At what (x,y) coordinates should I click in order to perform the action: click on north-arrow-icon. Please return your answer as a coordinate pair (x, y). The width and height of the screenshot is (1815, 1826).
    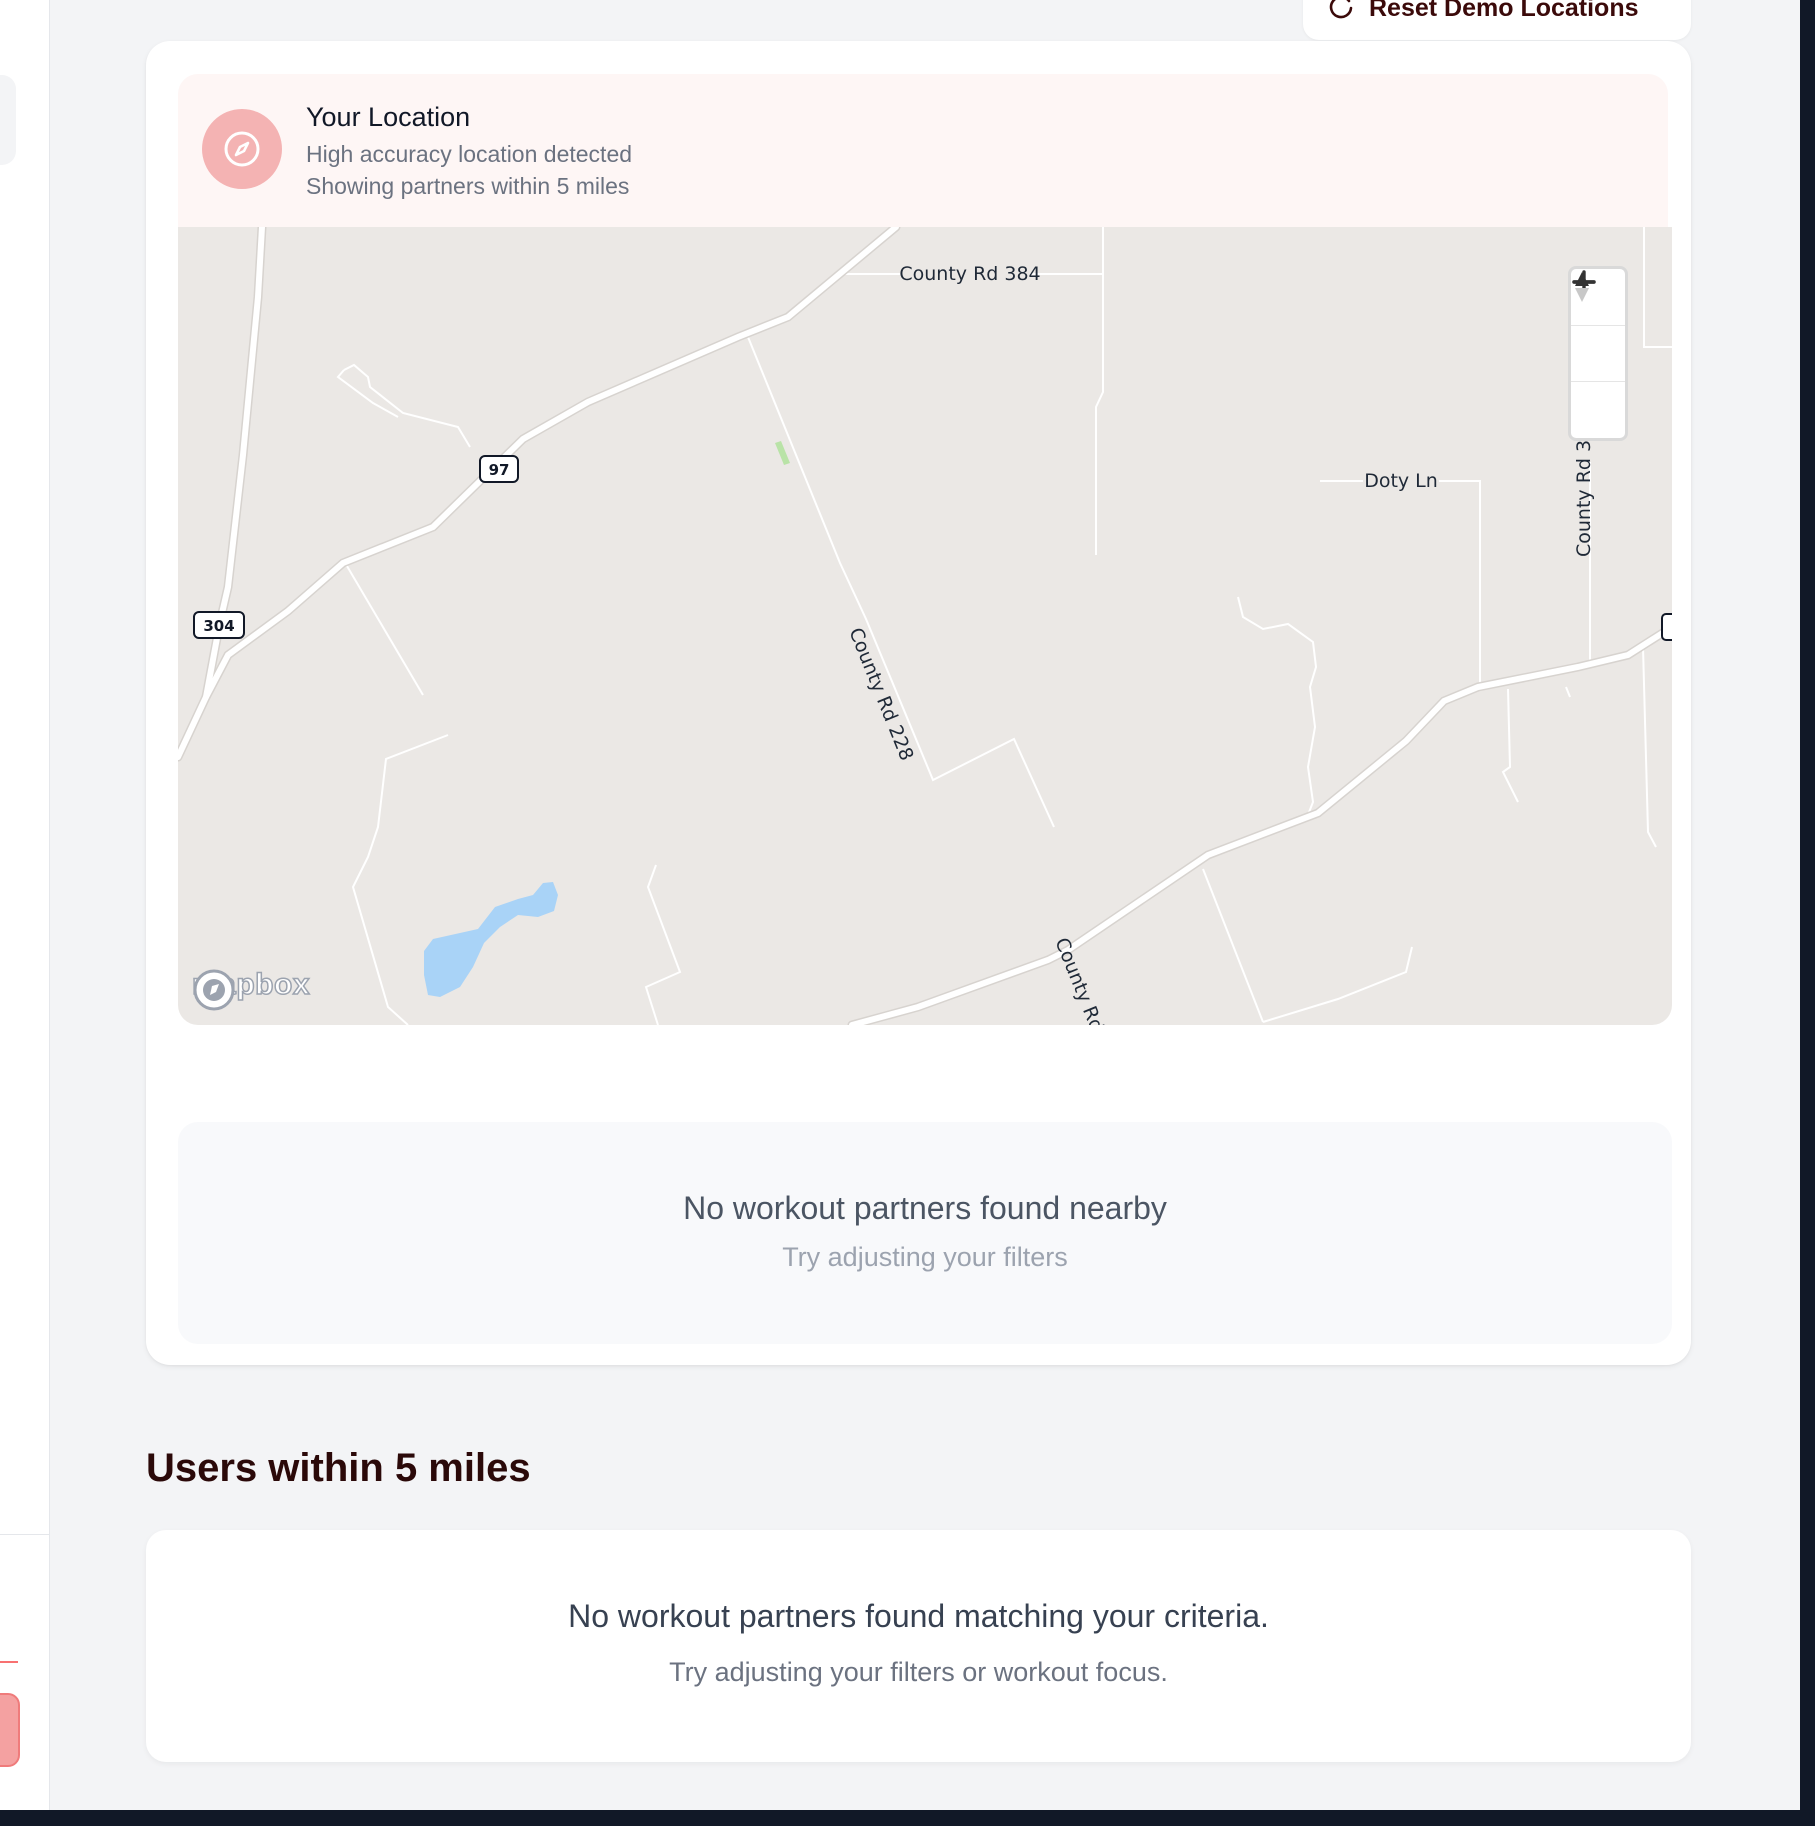
    Looking at the image, I should click on (1582, 287).